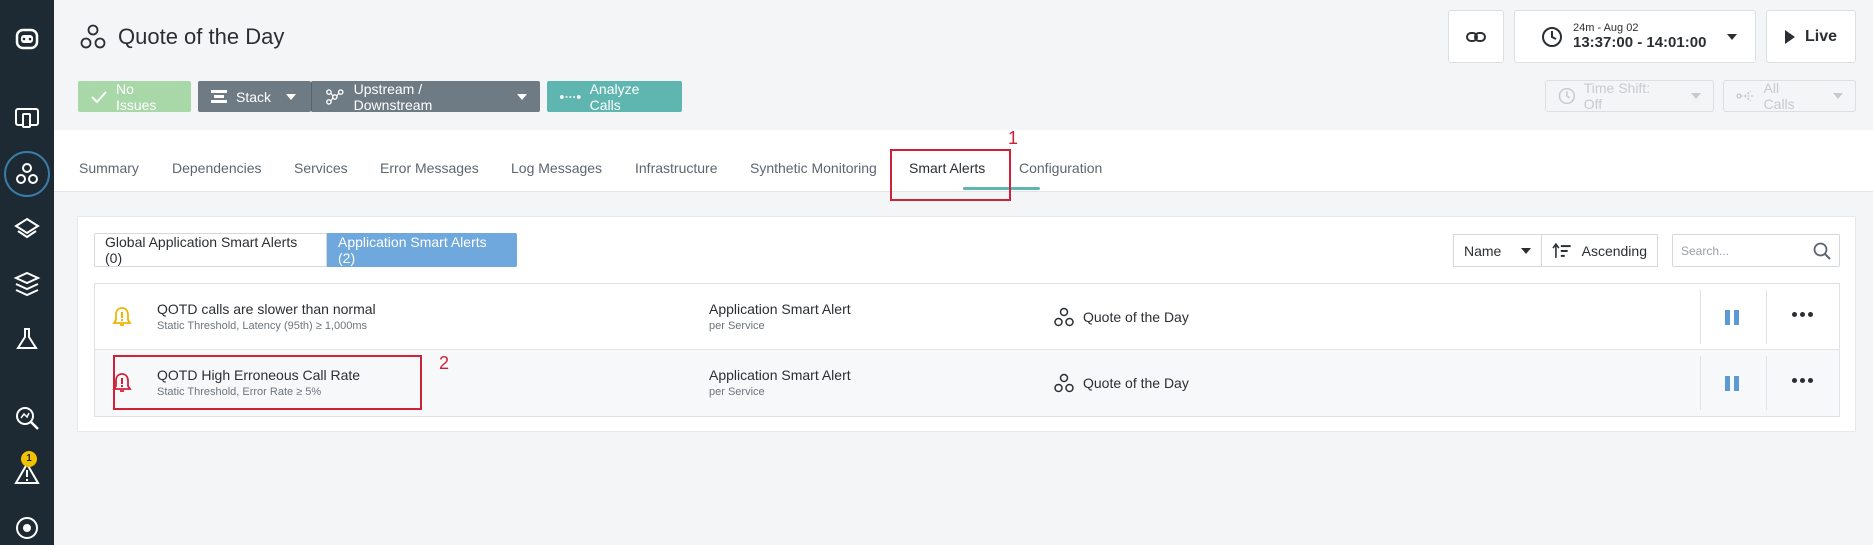 The height and width of the screenshot is (545, 1873). I want to click on time-range-picker: 24m - Aug 02 13:37:00 - 14:01:00, so click(1635, 36).